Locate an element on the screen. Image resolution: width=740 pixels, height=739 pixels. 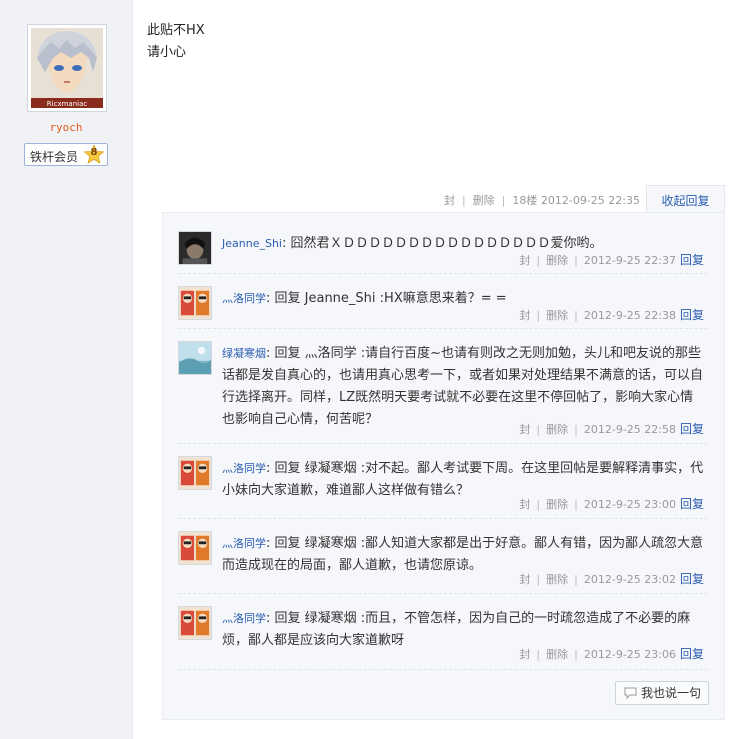
say-something-button: 我也说一句 is located at coordinates (662, 693).